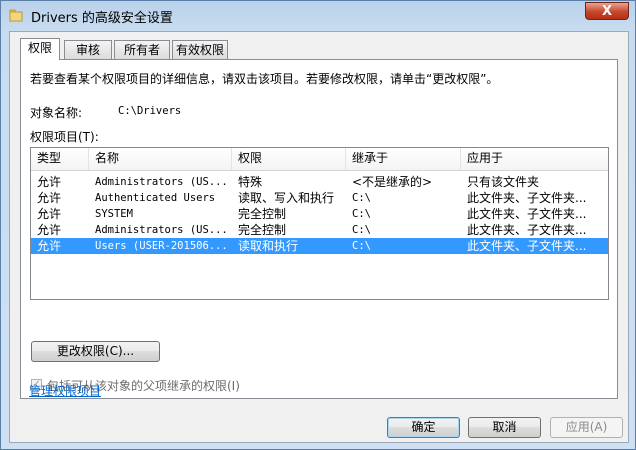 The image size is (636, 450). I want to click on row-name: SYSTEM, so click(114, 214).